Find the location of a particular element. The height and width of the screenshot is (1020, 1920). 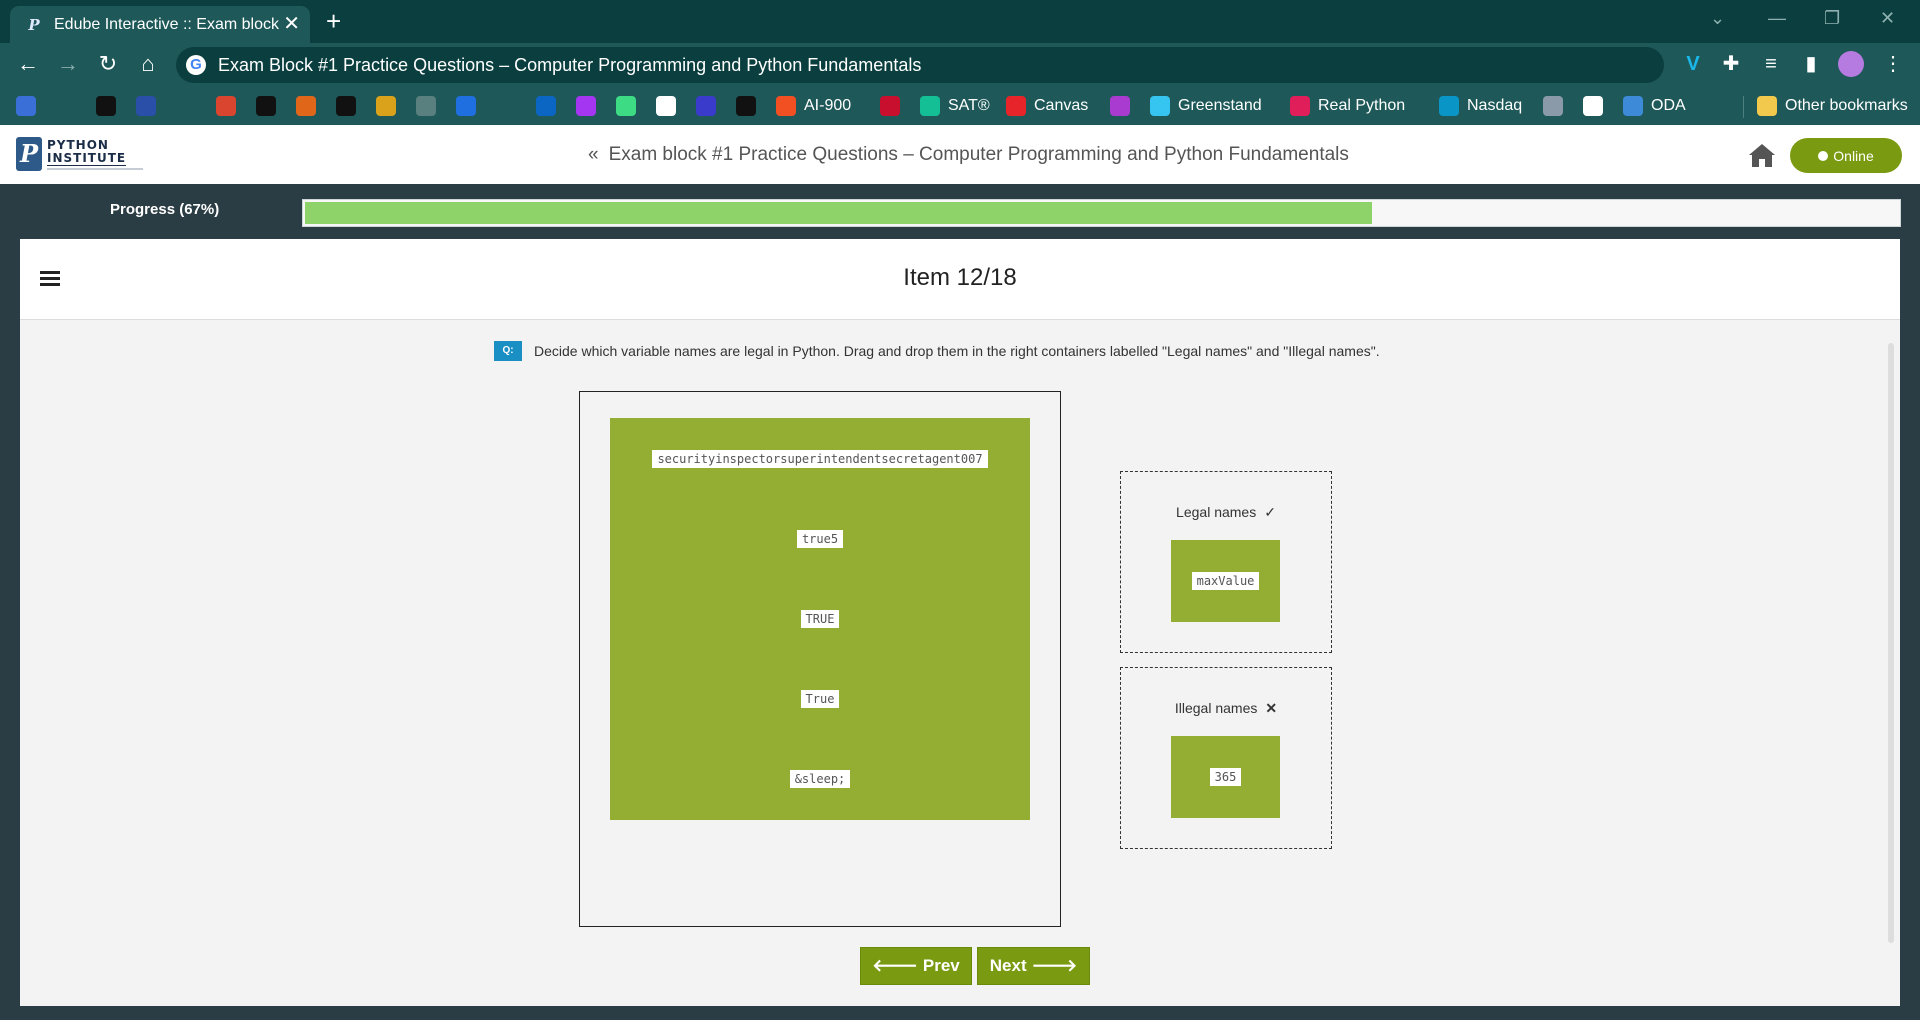

bookmark-ed is located at coordinates (1120, 106).